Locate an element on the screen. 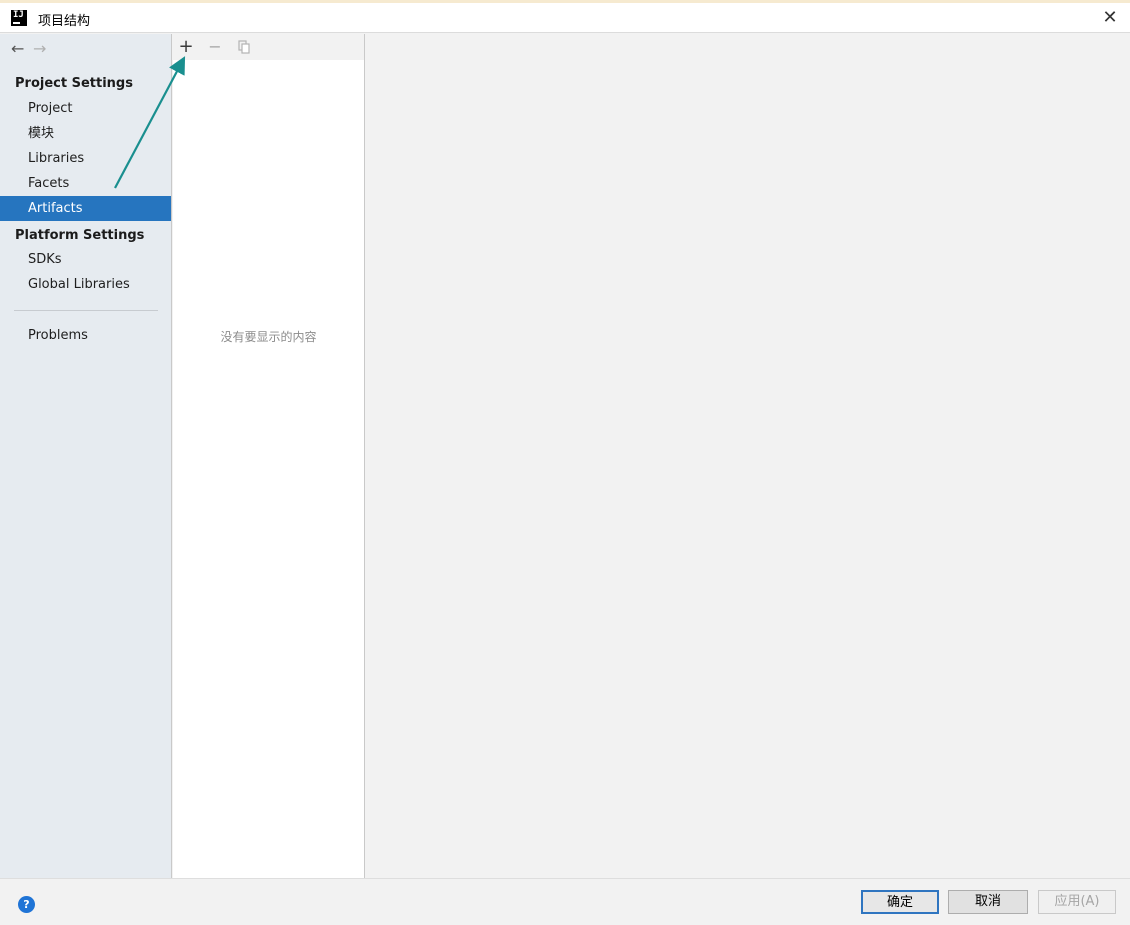  copy-button is located at coordinates (244, 47).